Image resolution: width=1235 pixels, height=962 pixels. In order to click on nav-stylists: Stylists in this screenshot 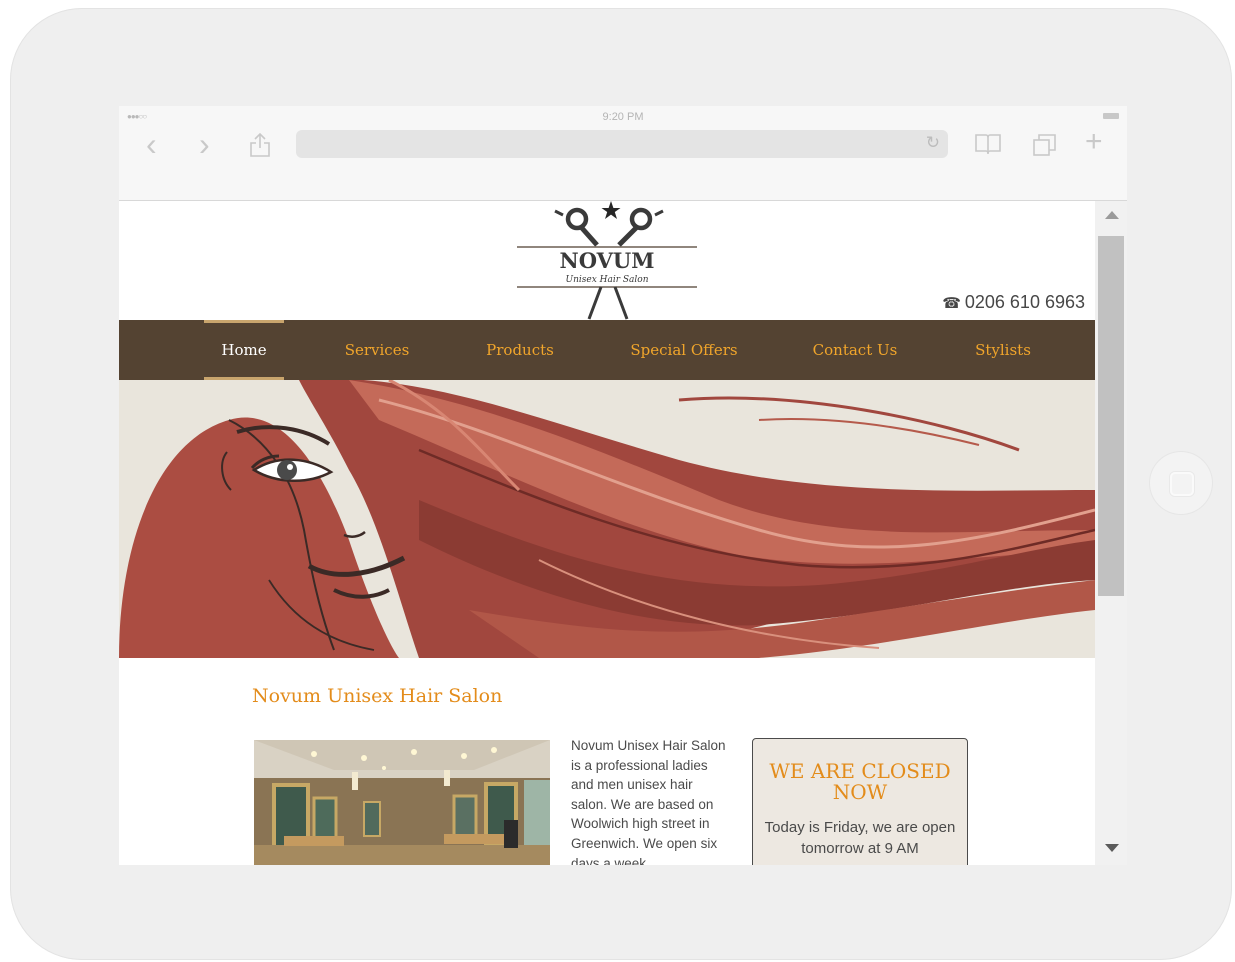, I will do `click(1003, 350)`.